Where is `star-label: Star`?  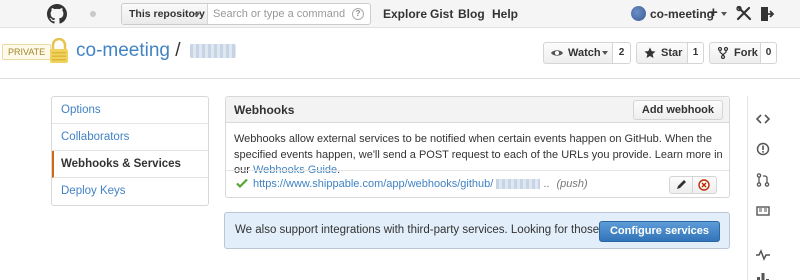 star-label: Star is located at coordinates (672, 53).